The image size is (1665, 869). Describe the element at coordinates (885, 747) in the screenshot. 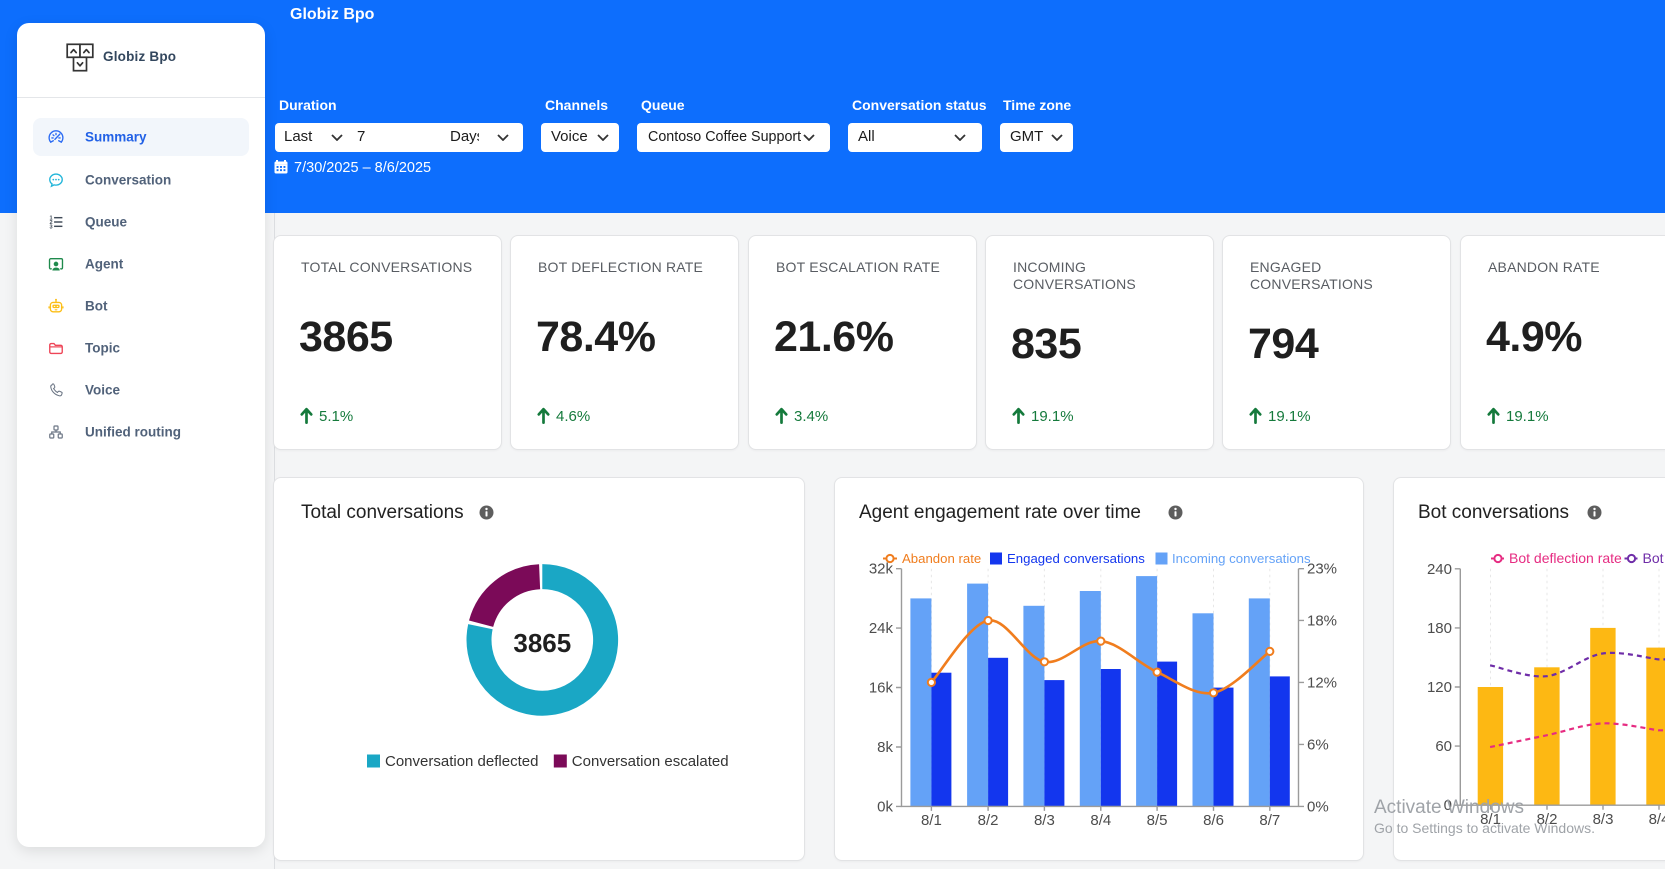

I see `svg-text: 8k` at that location.